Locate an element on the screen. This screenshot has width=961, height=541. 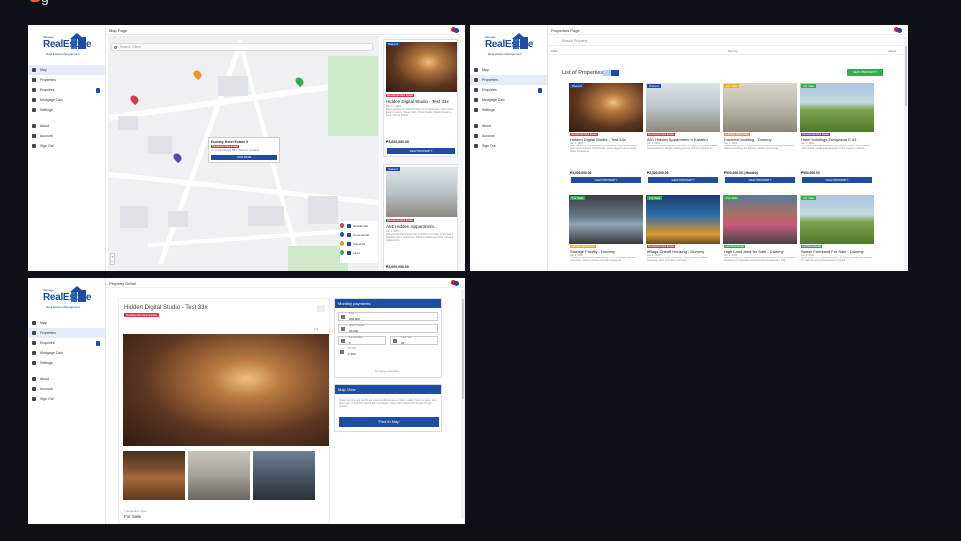
zoom-control: + − is located at coordinates (112, 259).